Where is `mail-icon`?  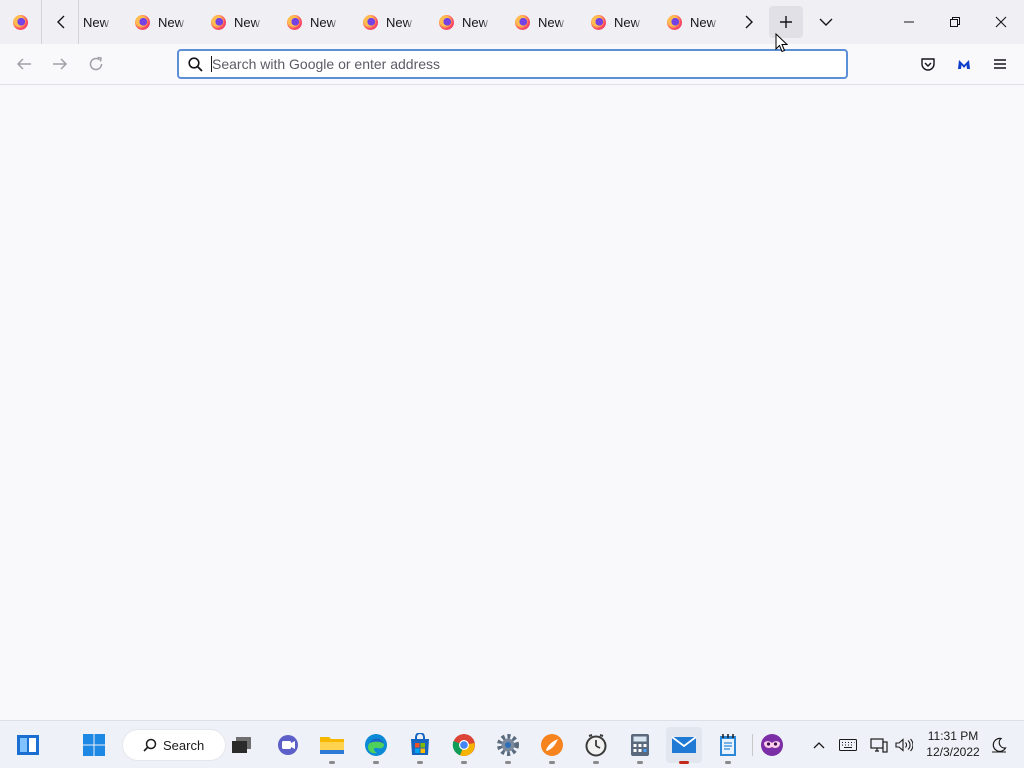 mail-icon is located at coordinates (684, 744).